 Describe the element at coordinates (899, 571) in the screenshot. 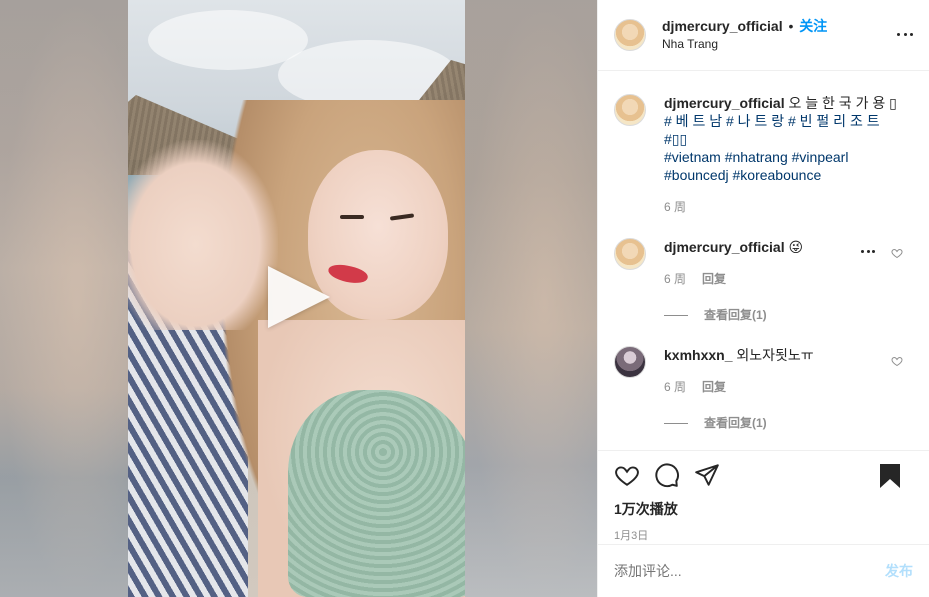

I see `post-button: 发布` at that location.